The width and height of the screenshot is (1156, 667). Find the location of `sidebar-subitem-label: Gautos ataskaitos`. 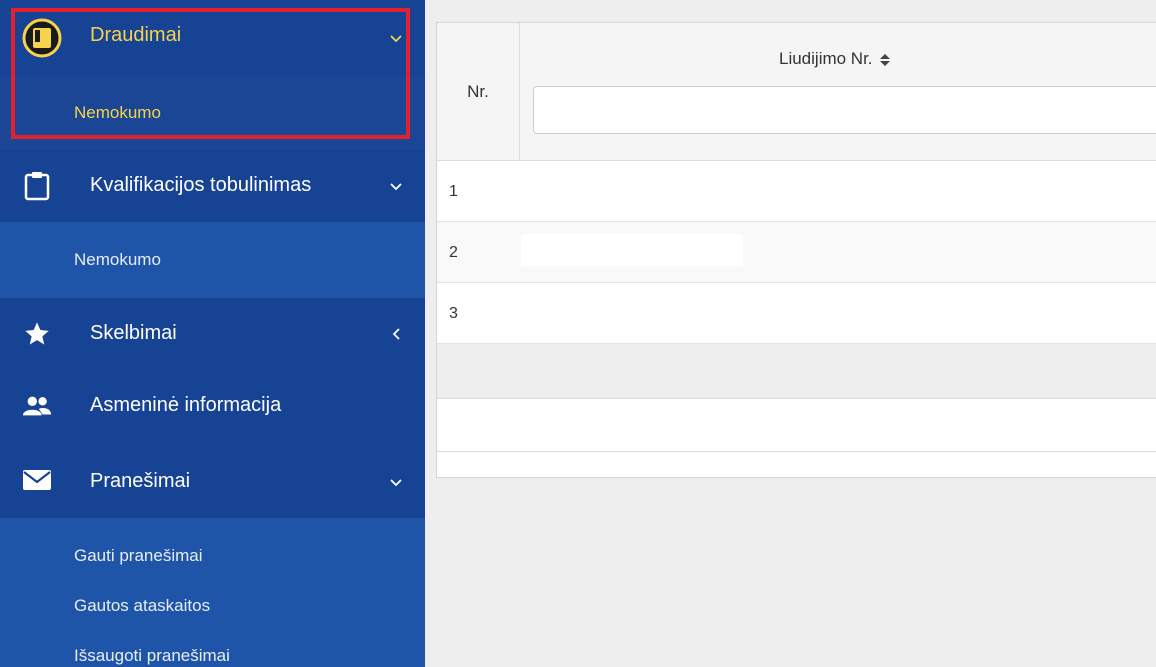

sidebar-subitem-label: Gautos ataskaitos is located at coordinates (142, 605).